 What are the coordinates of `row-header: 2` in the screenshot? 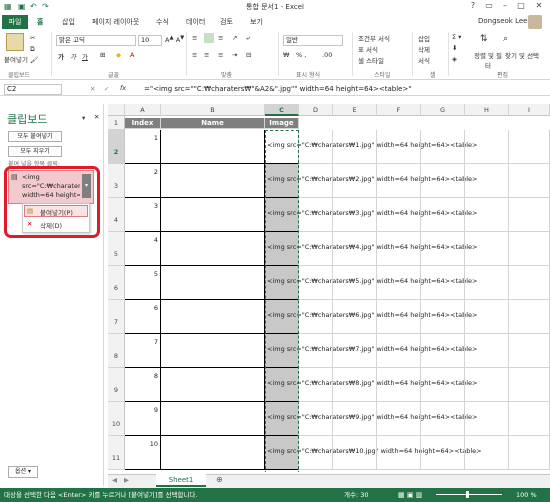 It's located at (116, 147).